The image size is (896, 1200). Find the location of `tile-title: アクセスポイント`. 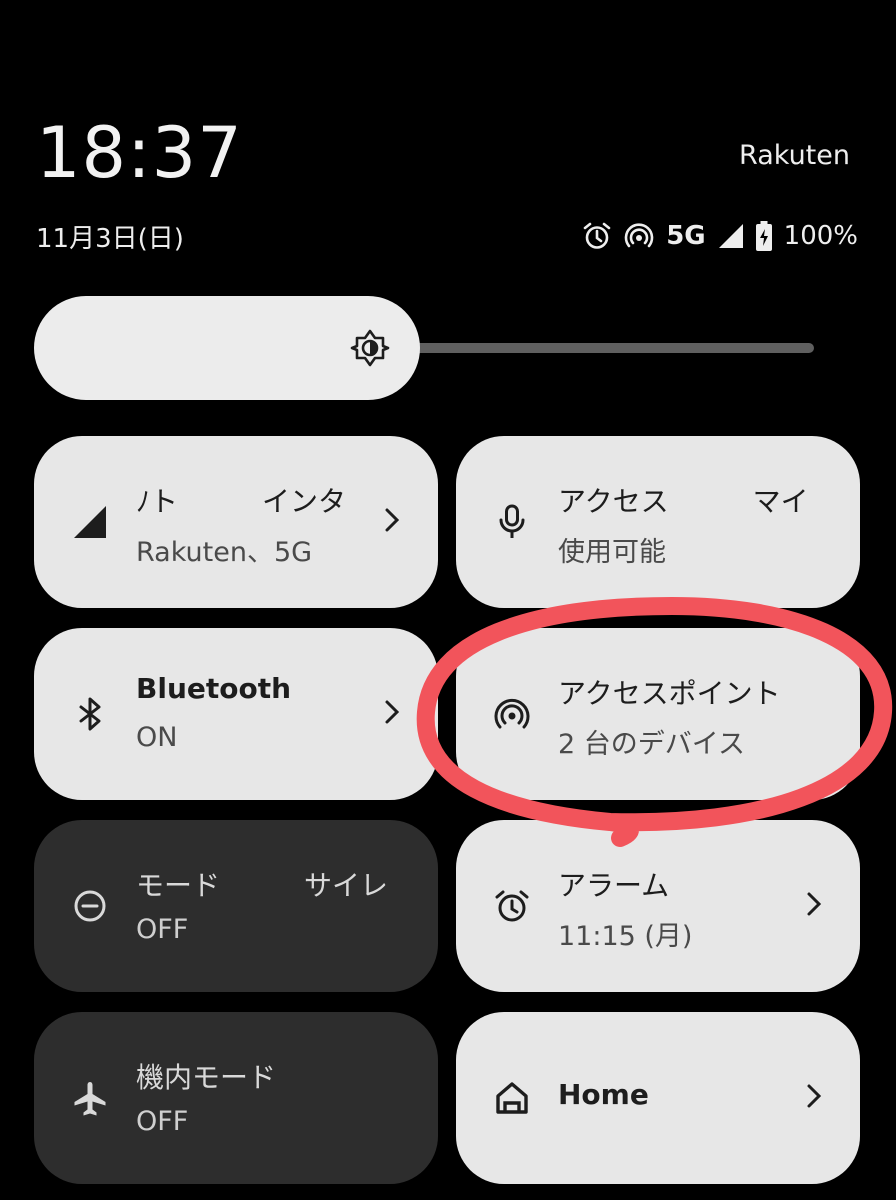

tile-title: アクセスポイント is located at coordinates (669, 693).